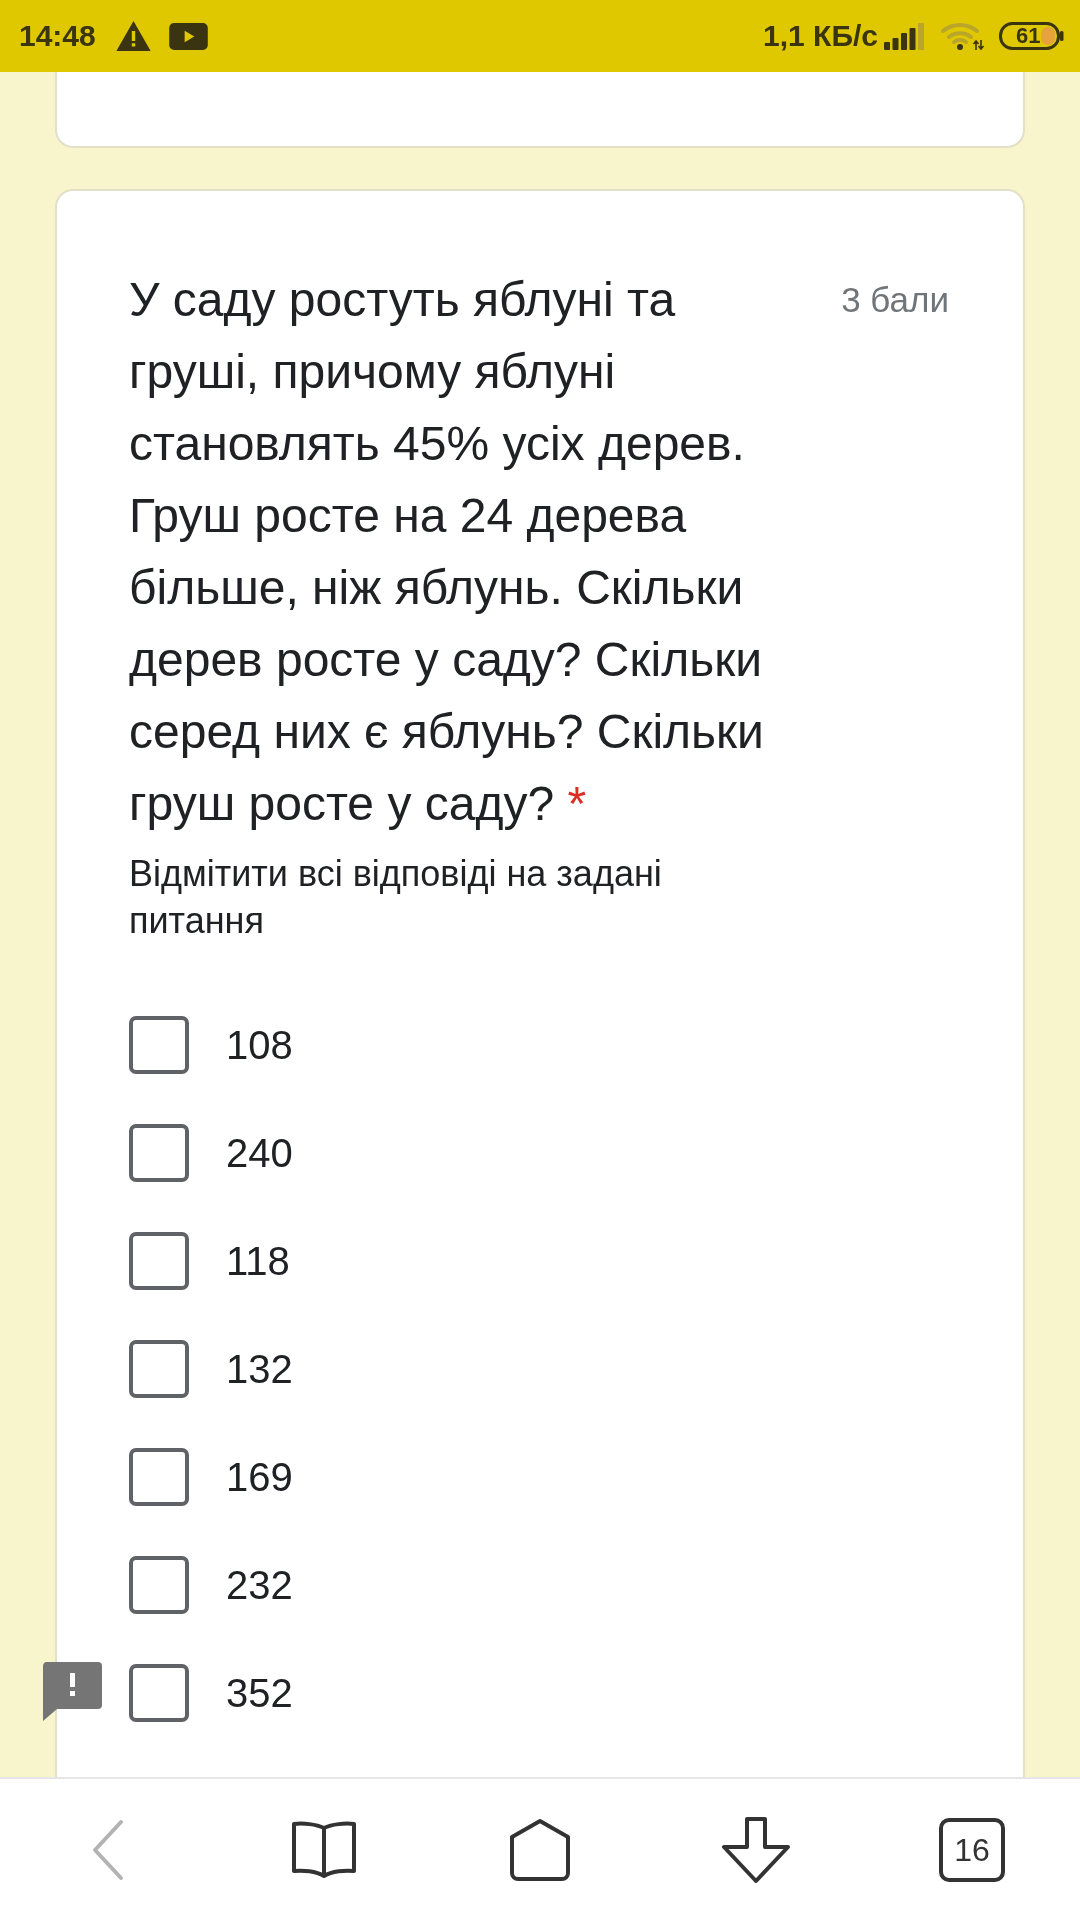  I want to click on option-label: 118, so click(258, 1261).